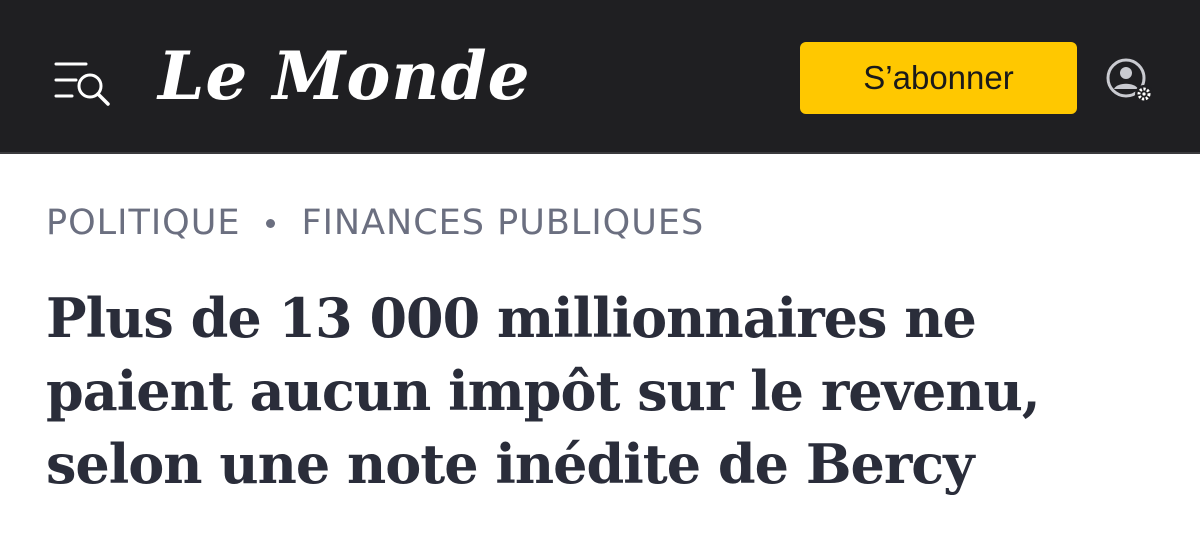  I want to click on subscribe-button: S’abonner, so click(938, 78).